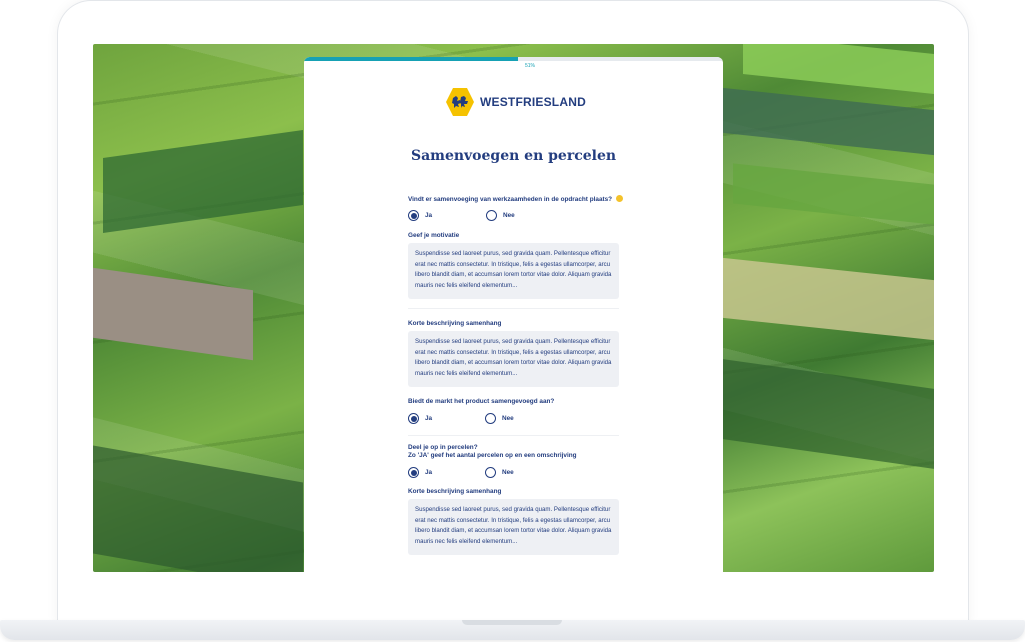  I want to click on page-title: Samenvoegen en percelen, so click(513, 156).